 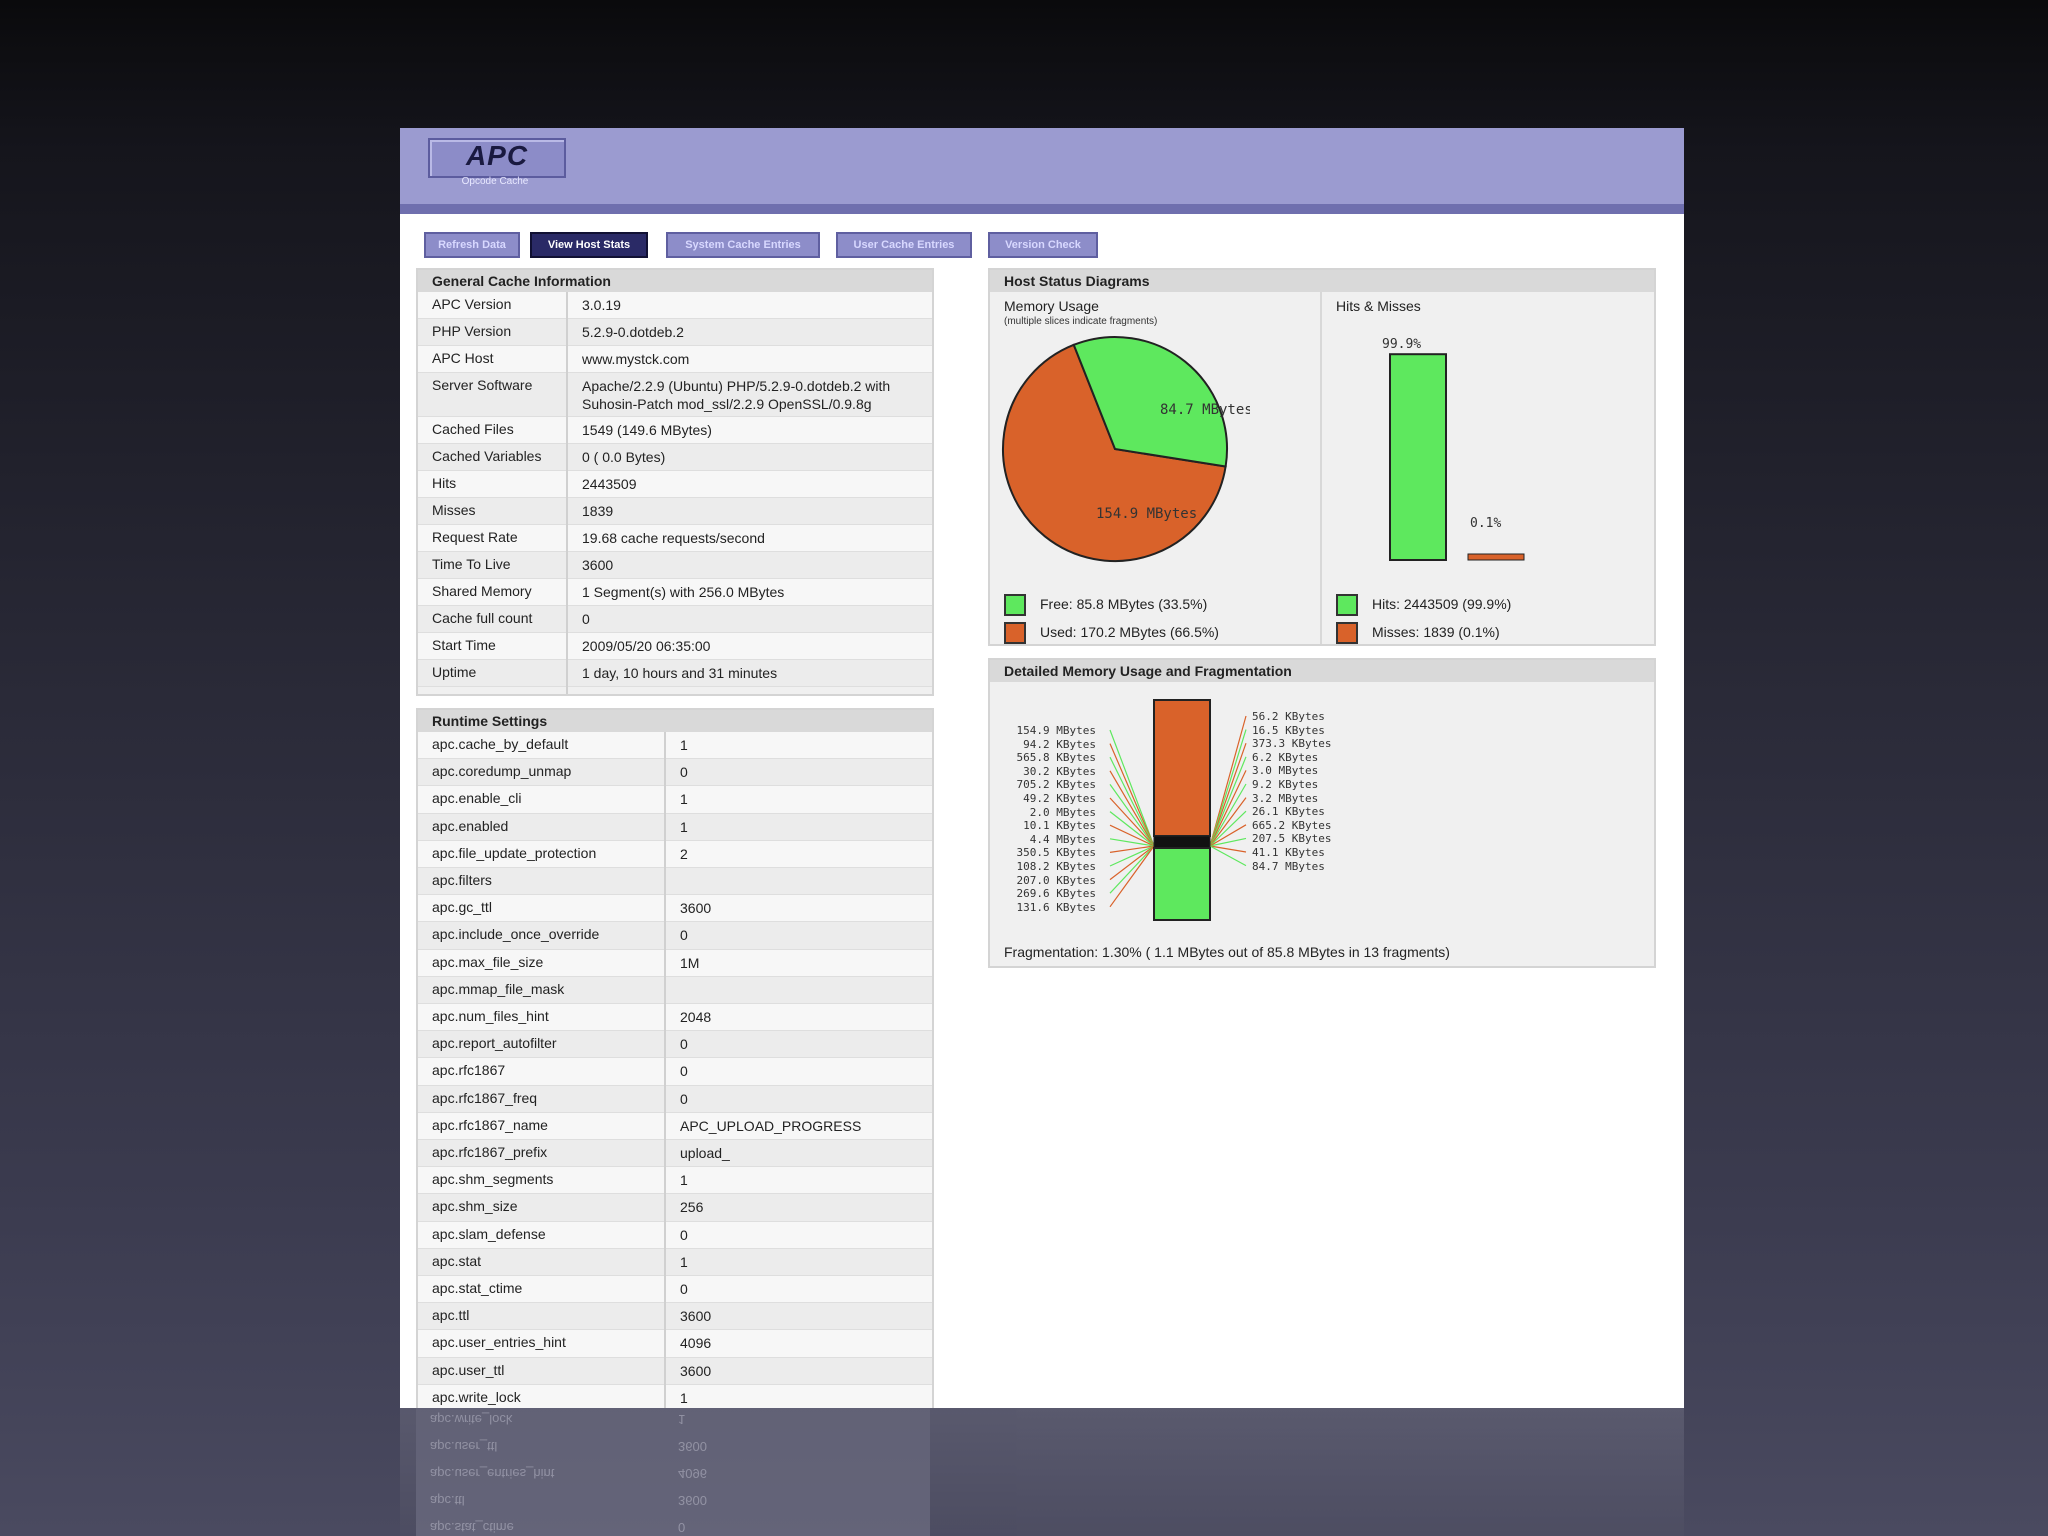 What do you see at coordinates (675, 1344) in the screenshot?
I see `runtime-setting-row: apc.user_entries_hint 4096` at bounding box center [675, 1344].